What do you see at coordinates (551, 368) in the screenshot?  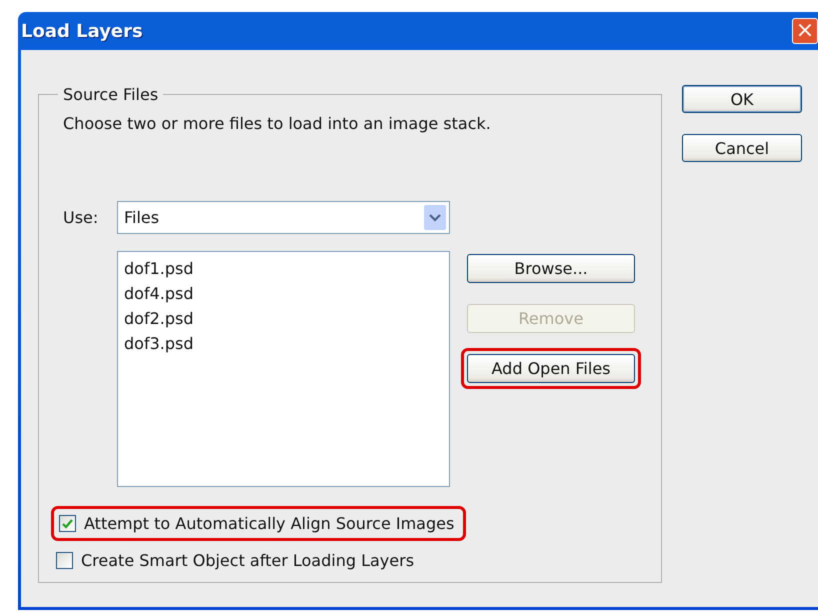 I see `add-open-files-button: Add Open Files` at bounding box center [551, 368].